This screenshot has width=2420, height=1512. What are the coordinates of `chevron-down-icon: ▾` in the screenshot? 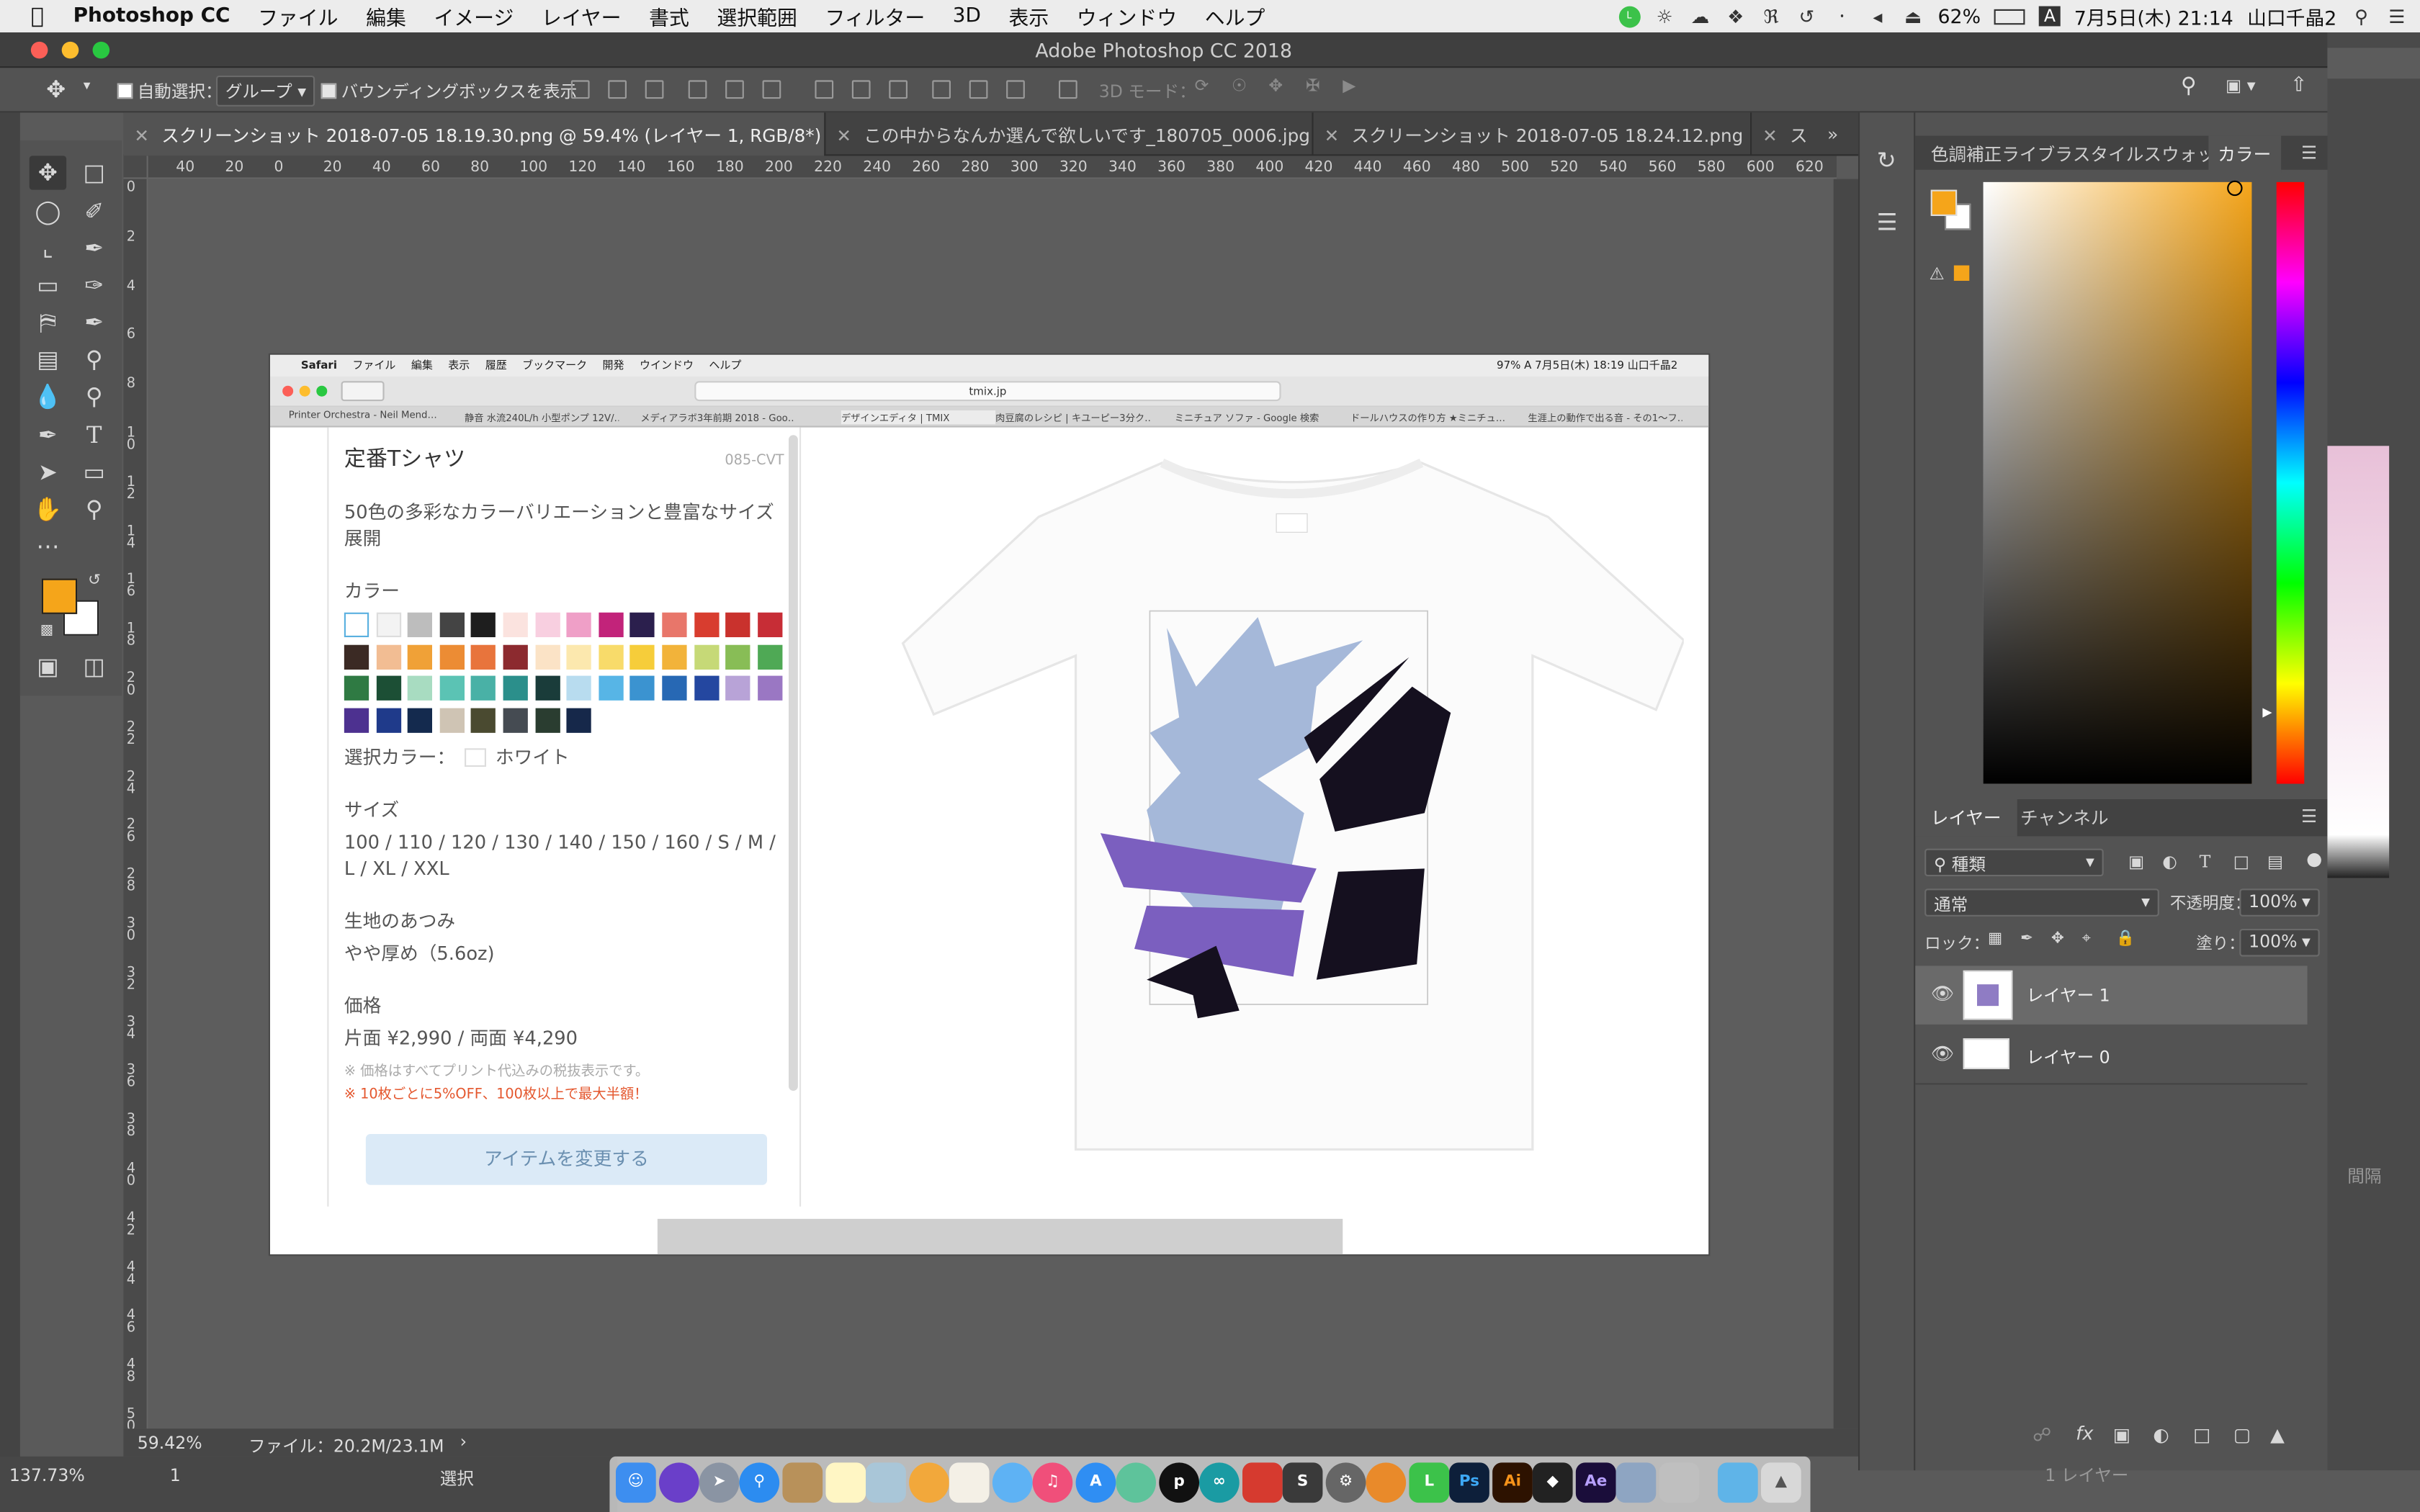 It's located at (87, 86).